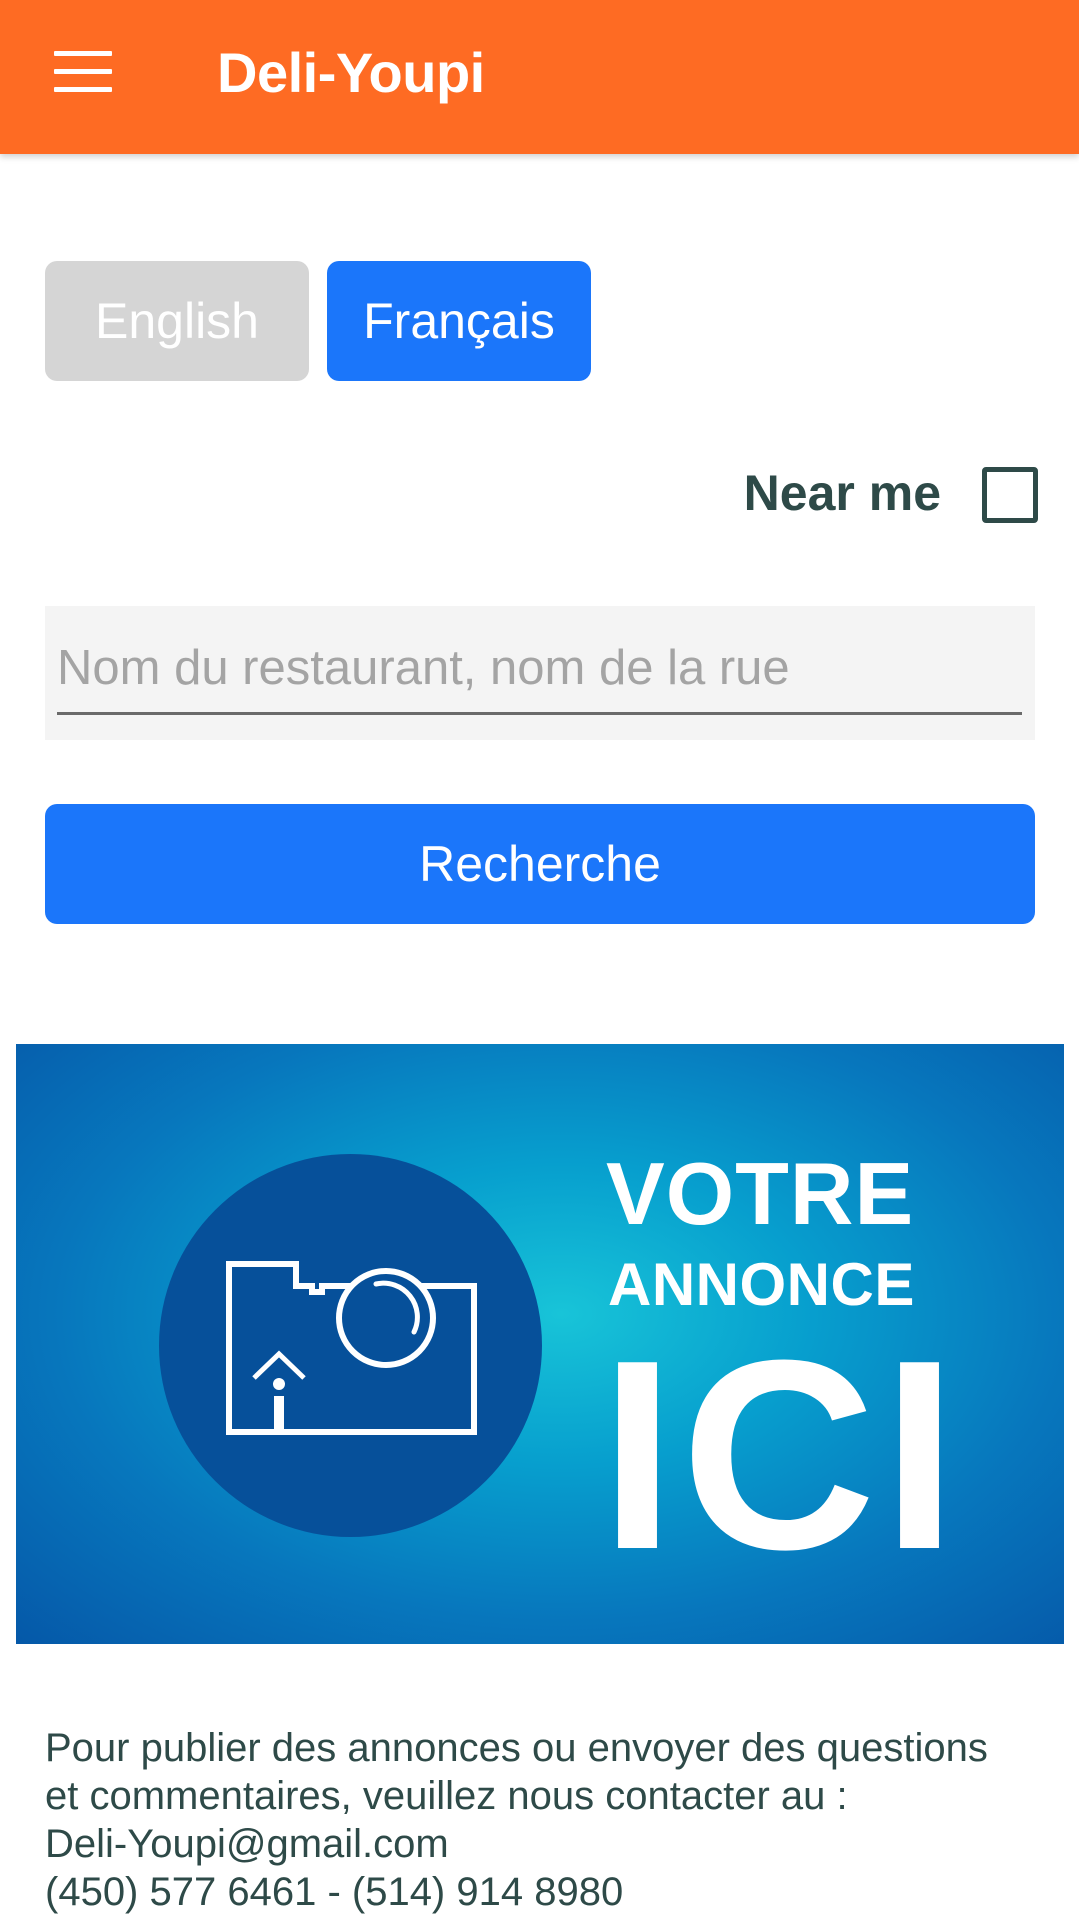 This screenshot has width=1079, height=1920. Describe the element at coordinates (539, 77) in the screenshot. I see `app-bar: Deli-Youpi` at that location.